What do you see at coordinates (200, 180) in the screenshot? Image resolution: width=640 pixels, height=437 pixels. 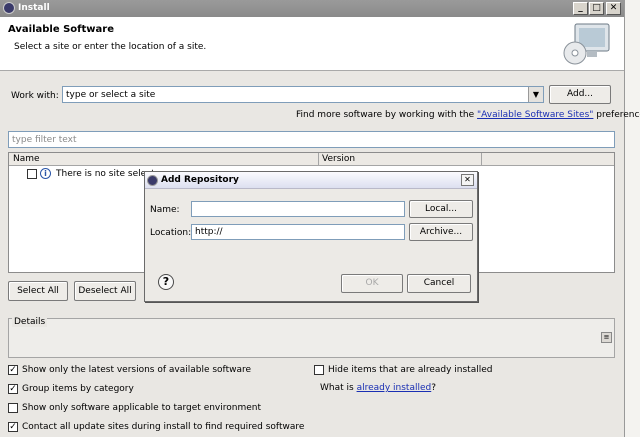 I see `dialog-title: Add Repository` at bounding box center [200, 180].